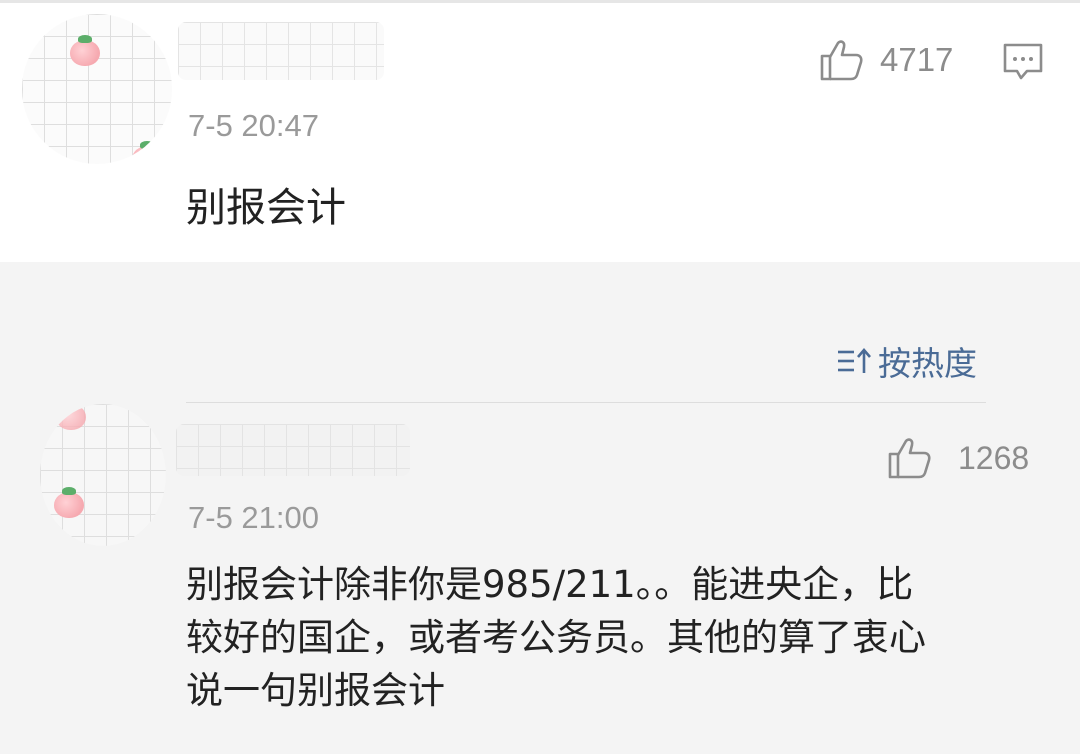 Image resolution: width=1080 pixels, height=754 pixels. Describe the element at coordinates (917, 59) in the screenshot. I see `like-count: 4717` at that location.